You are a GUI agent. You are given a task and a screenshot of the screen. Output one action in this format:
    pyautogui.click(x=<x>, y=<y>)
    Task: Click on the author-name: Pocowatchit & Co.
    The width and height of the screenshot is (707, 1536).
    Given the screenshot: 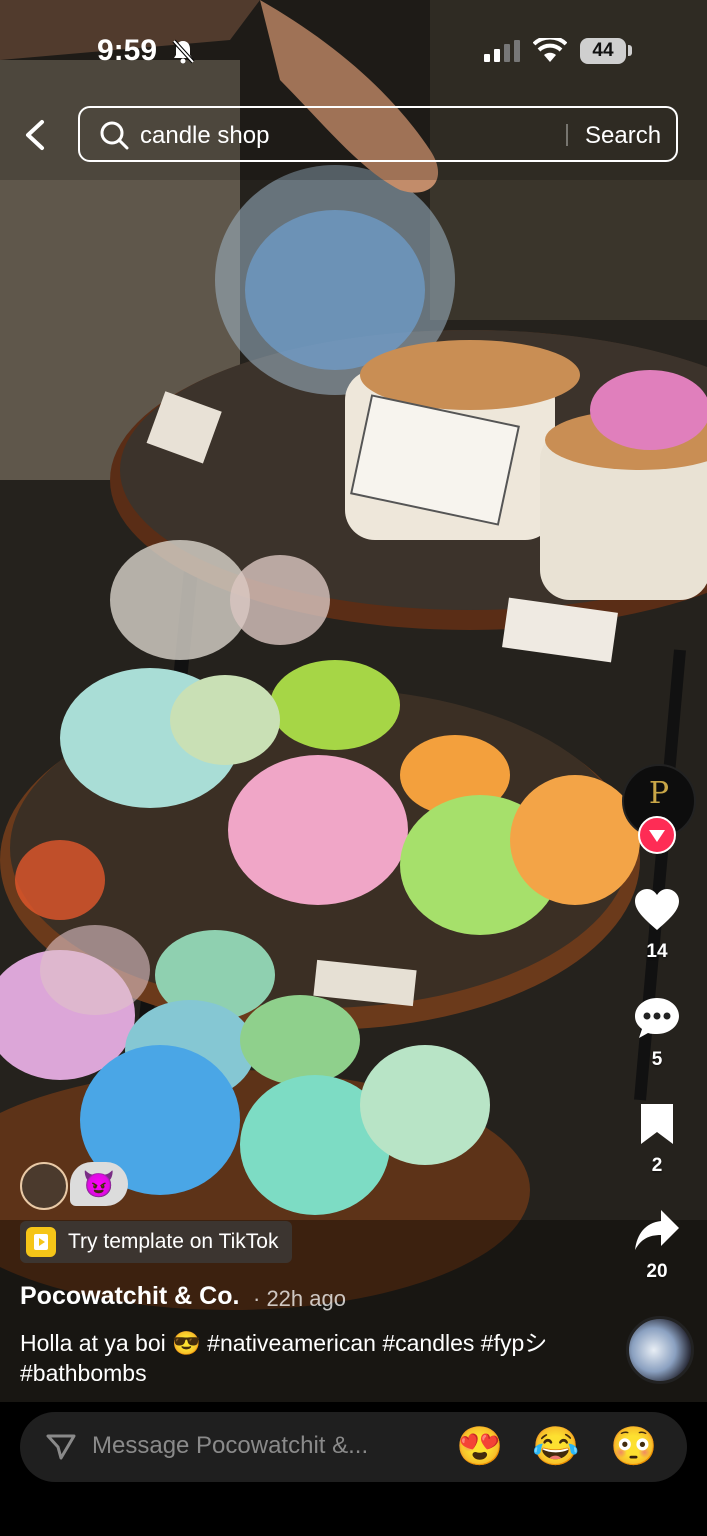 What is the action you would take?
    pyautogui.click(x=129, y=1296)
    